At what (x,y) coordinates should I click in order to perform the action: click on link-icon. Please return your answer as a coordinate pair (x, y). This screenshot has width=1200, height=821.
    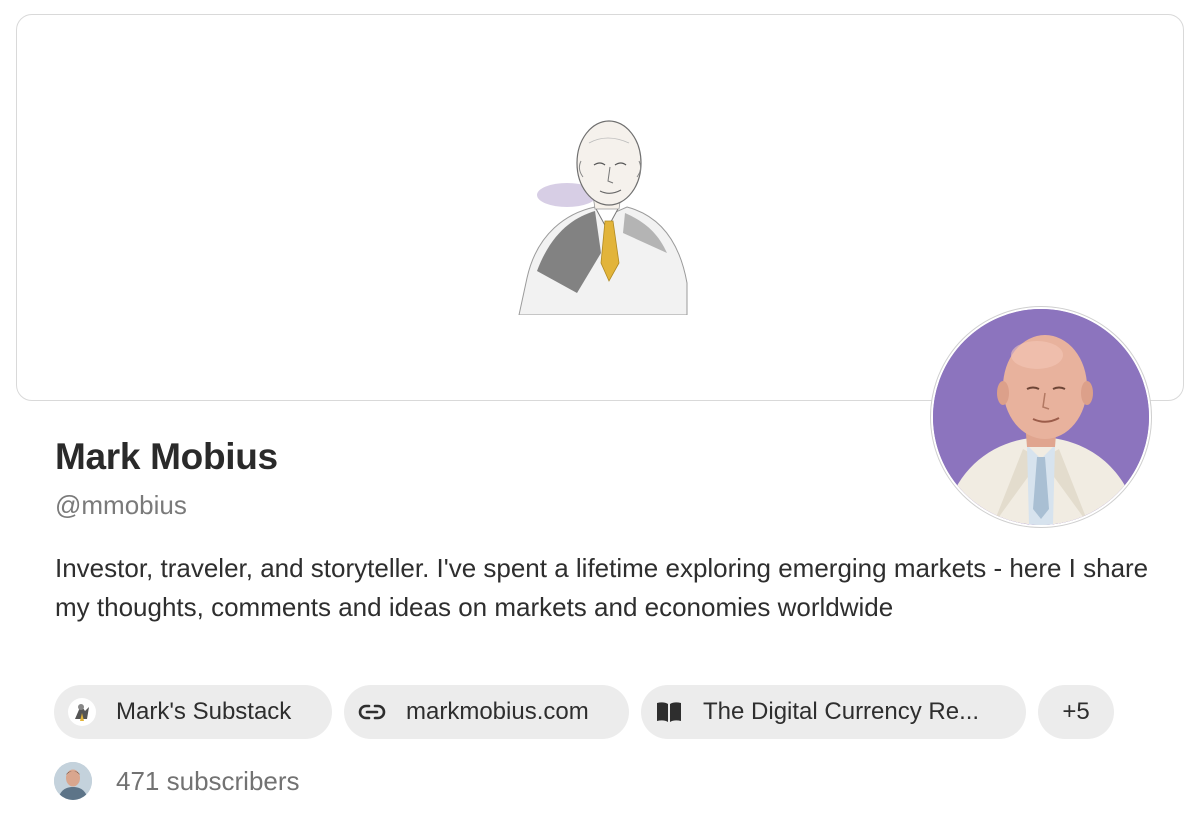
    Looking at the image, I should click on (372, 712).